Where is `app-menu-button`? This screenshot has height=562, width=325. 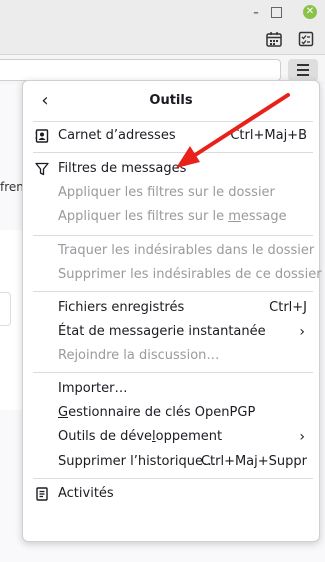 app-menu-button is located at coordinates (303, 70).